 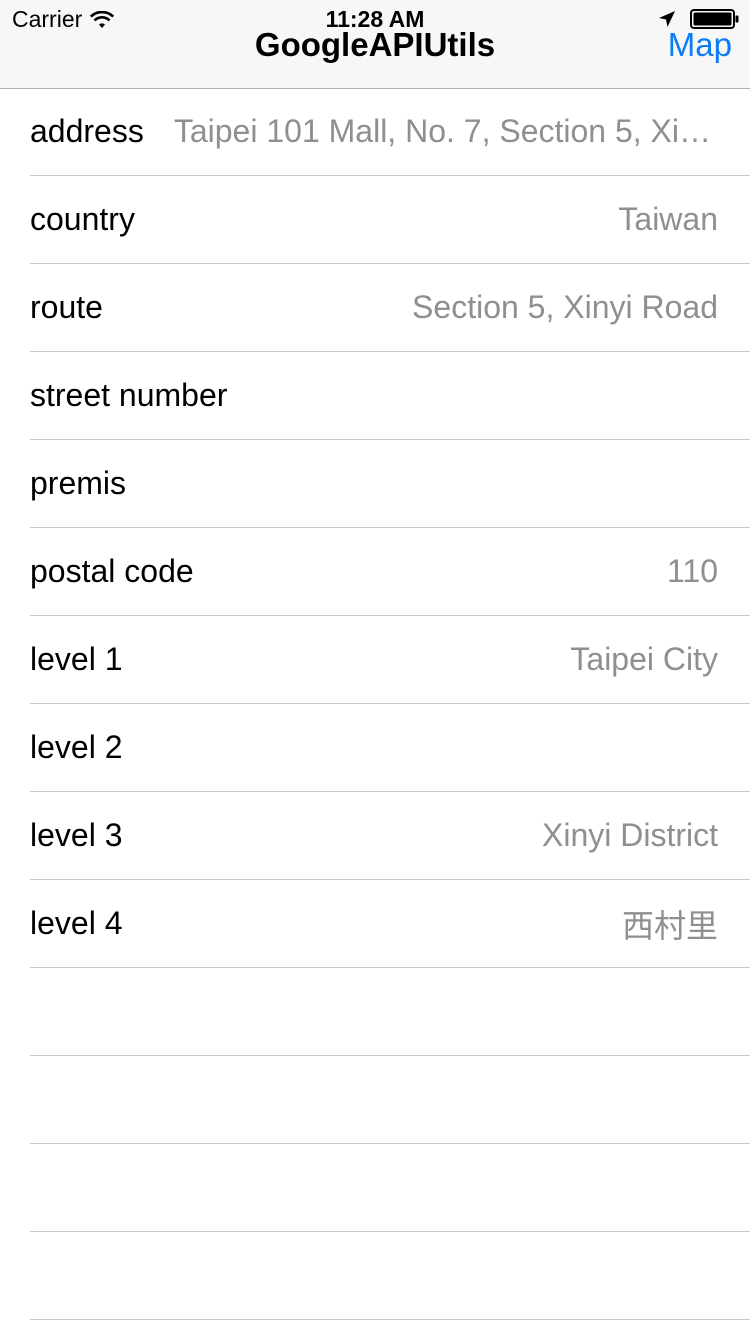 What do you see at coordinates (76, 835) in the screenshot?
I see `row-label: level 3` at bounding box center [76, 835].